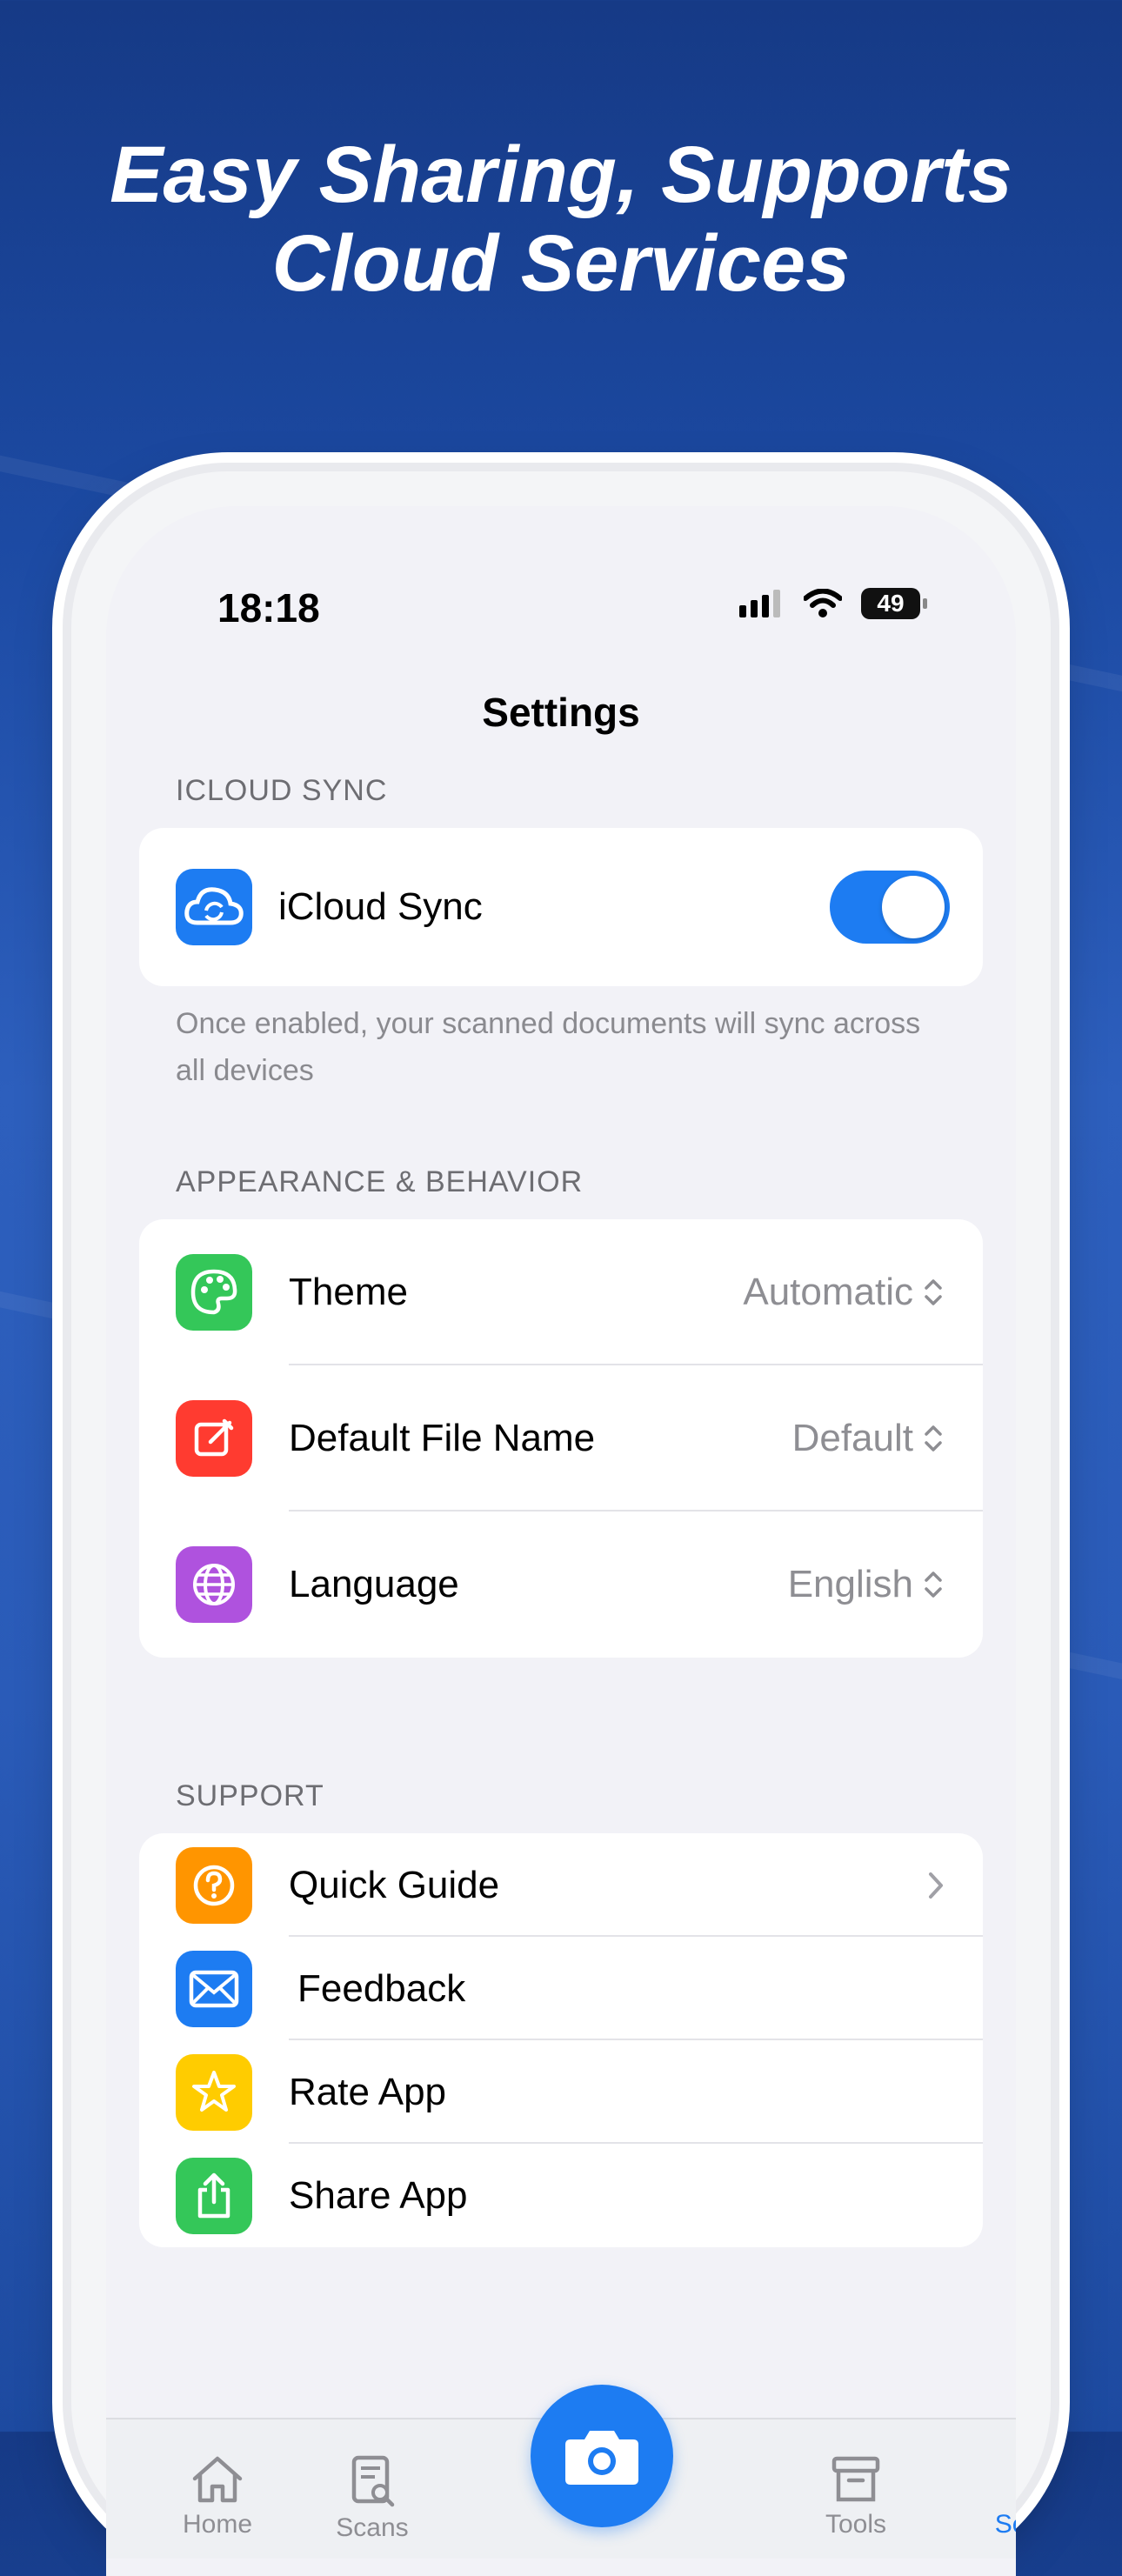 This screenshot has width=1122, height=2576. I want to click on tab-scans: Scans, so click(372, 2498).